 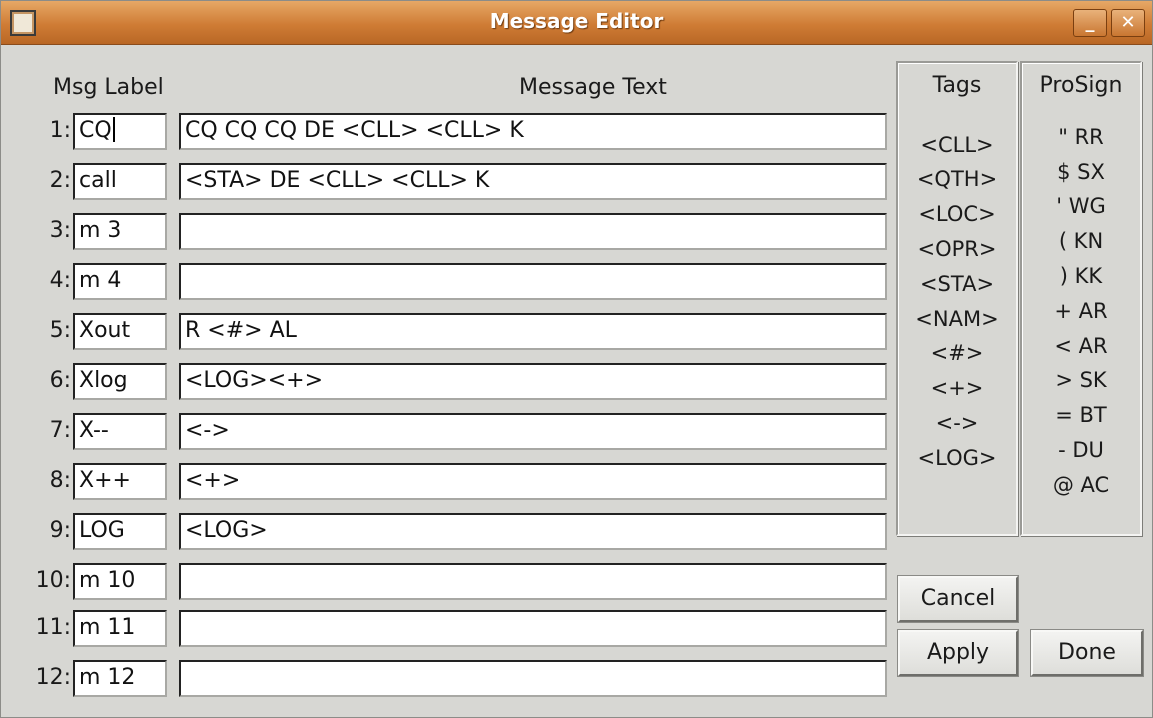 I want to click on msg-label-field-12: m 12, so click(x=120, y=678).